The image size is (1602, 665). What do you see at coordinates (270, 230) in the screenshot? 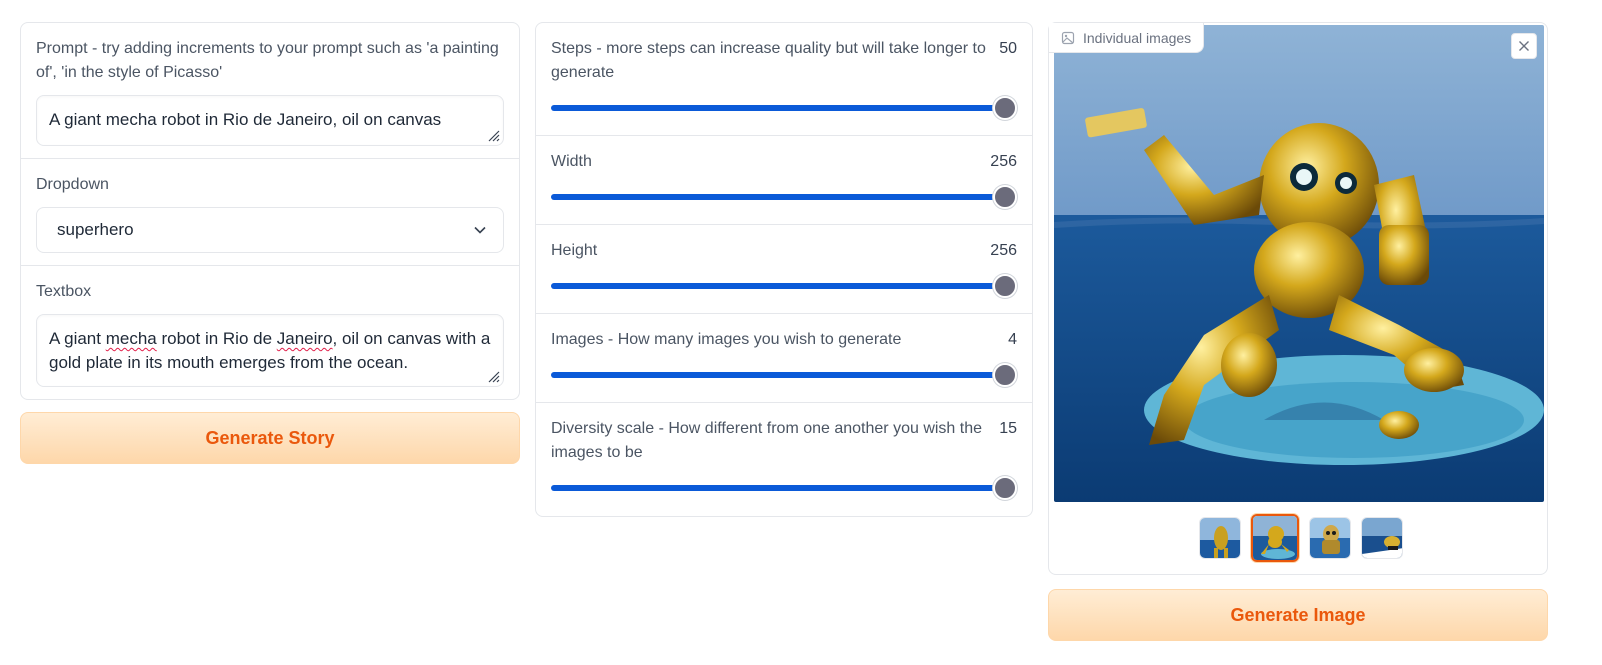
I see `dropdown-select: superhero` at bounding box center [270, 230].